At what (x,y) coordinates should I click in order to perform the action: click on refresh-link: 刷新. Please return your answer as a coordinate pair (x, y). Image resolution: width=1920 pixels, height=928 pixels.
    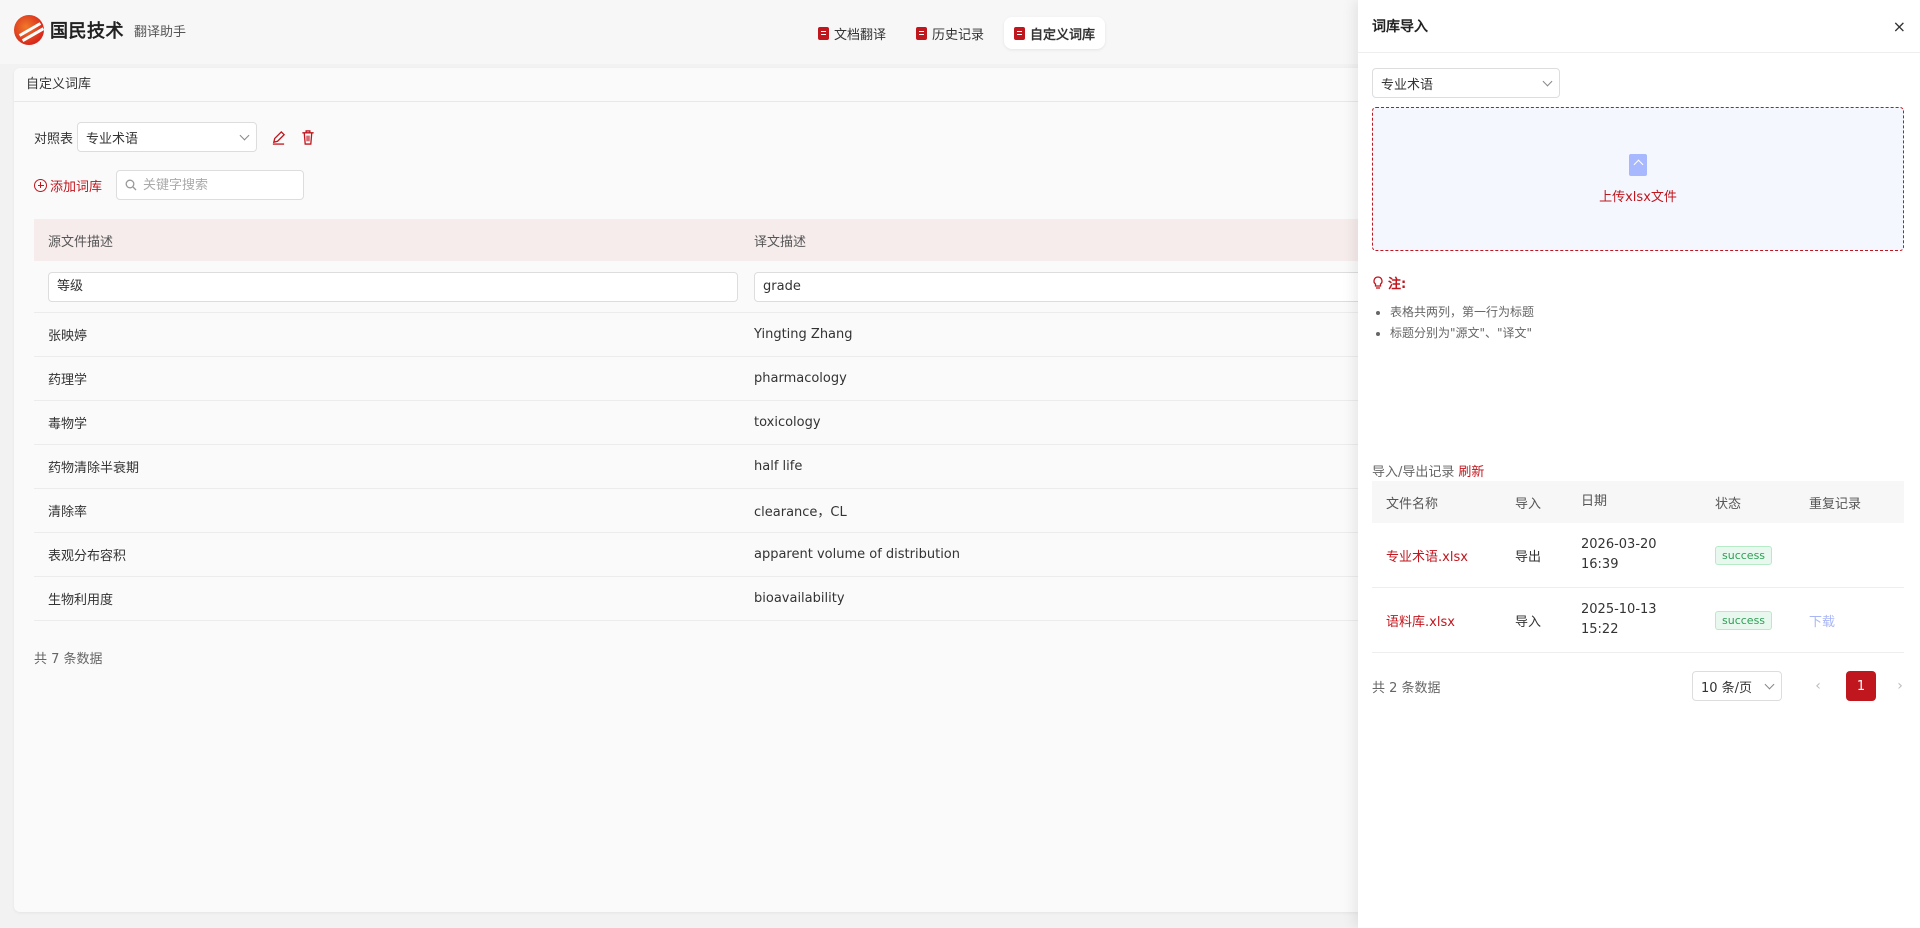
    Looking at the image, I should click on (1471, 472).